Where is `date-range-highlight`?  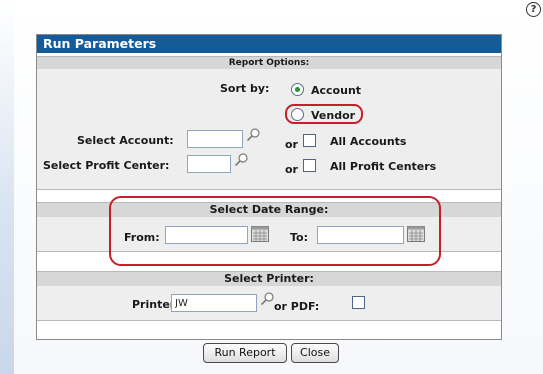
date-range-highlight is located at coordinates (275, 231).